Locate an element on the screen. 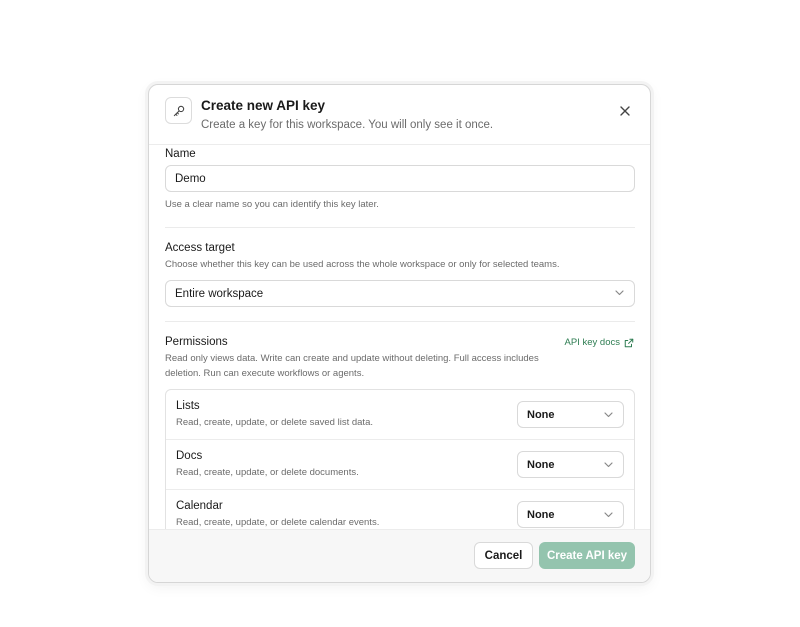 This screenshot has height=627, width=800. name-input: Demo is located at coordinates (400, 178).